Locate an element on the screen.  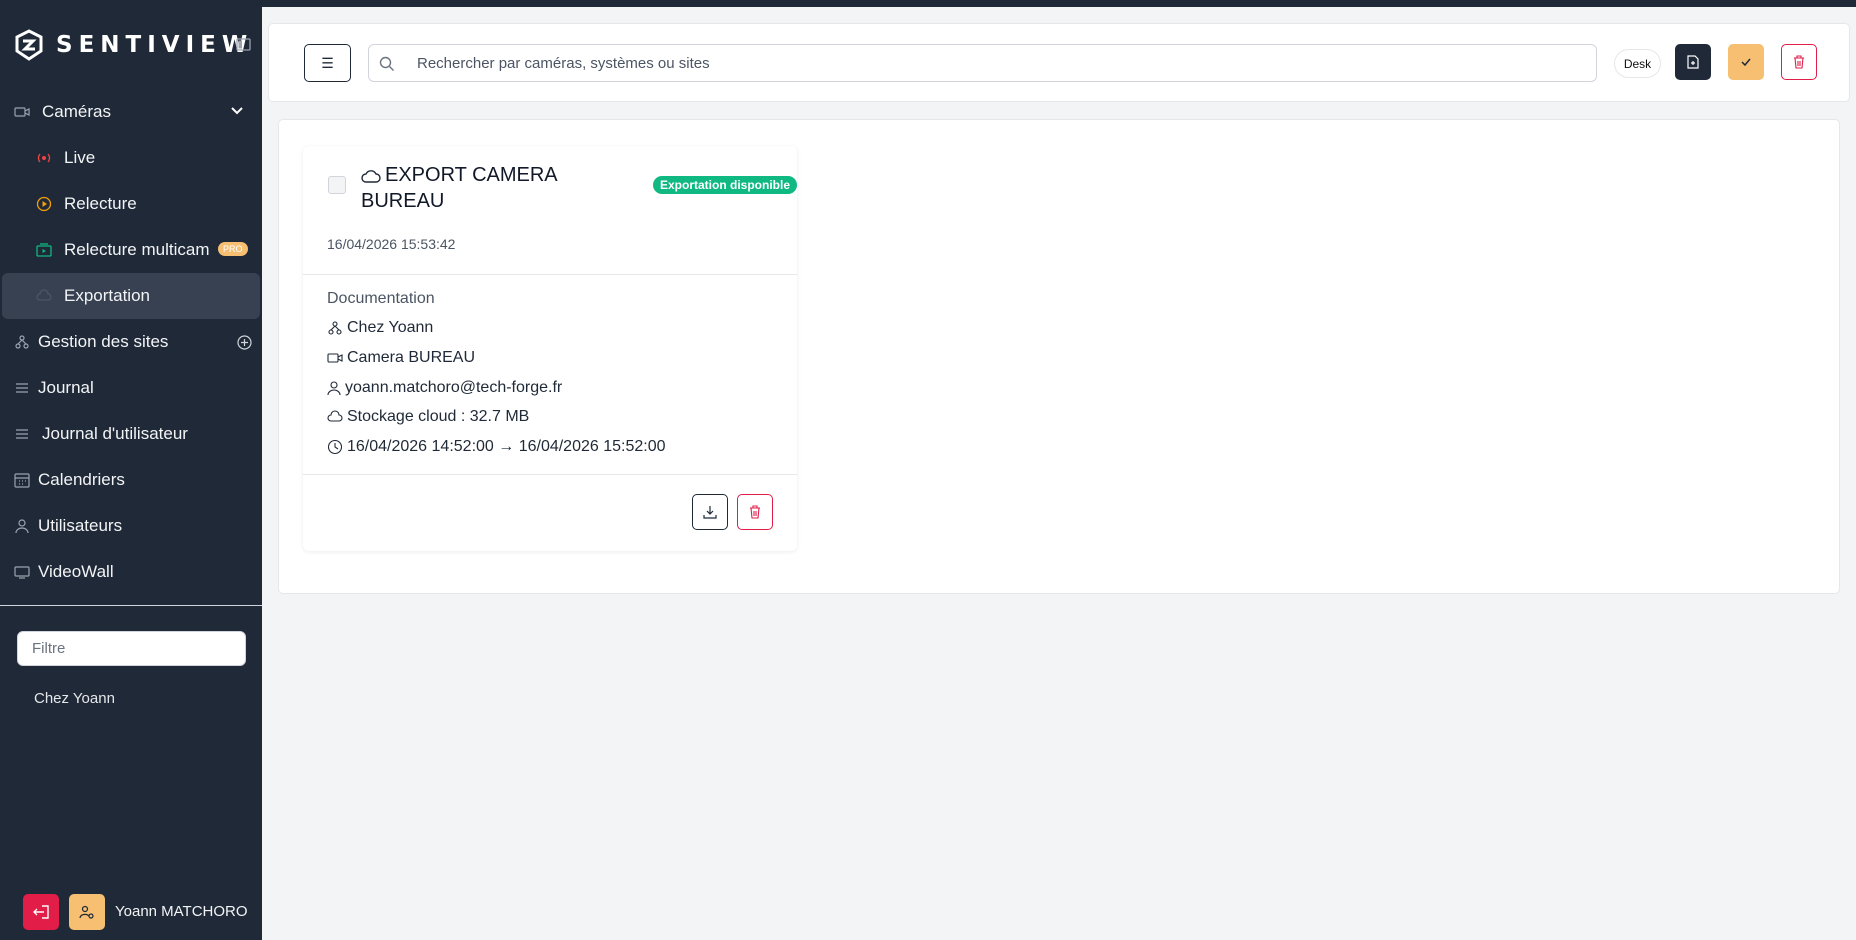
add-circle-icon is located at coordinates (244, 342).